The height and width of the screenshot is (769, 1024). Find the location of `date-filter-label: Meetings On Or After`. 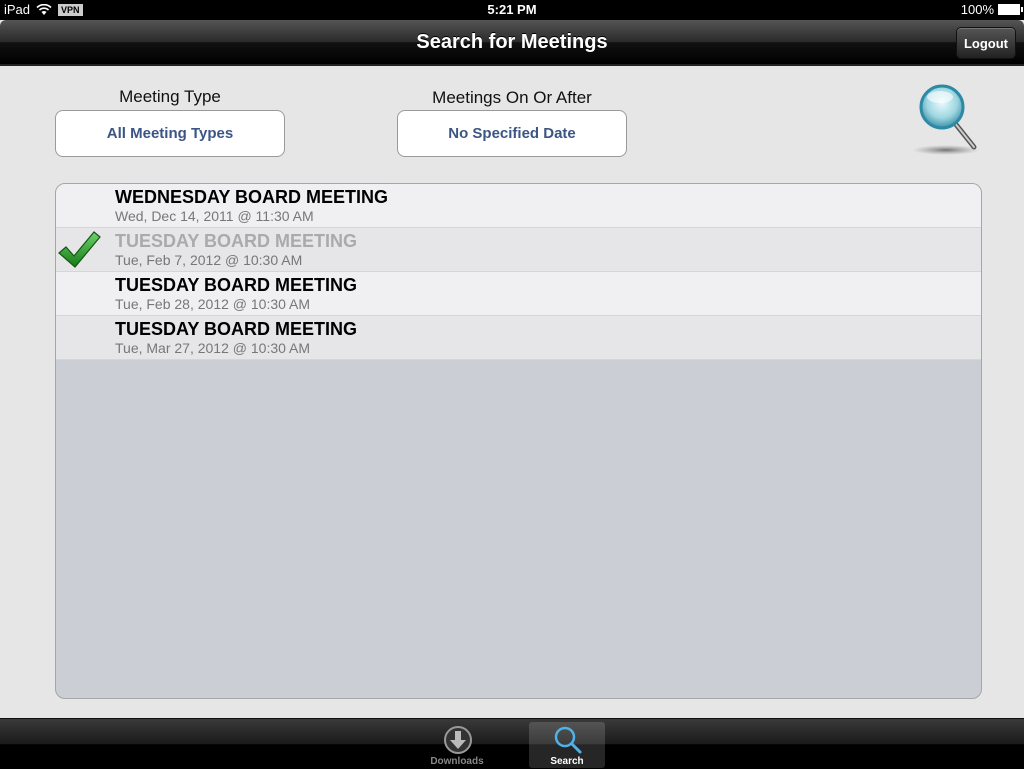

date-filter-label: Meetings On Or After is located at coordinates (512, 97).